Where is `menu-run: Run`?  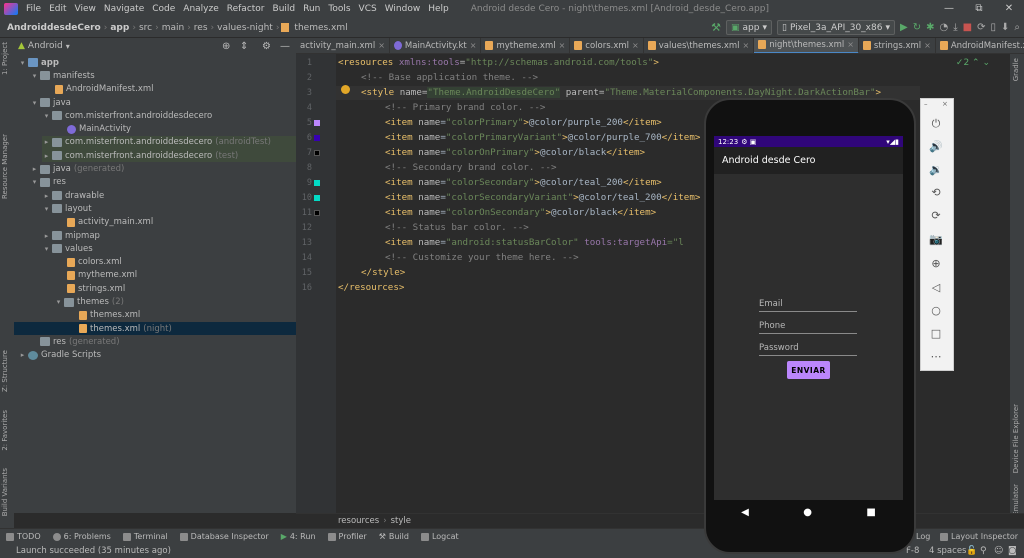 menu-run: Run is located at coordinates (311, 9).